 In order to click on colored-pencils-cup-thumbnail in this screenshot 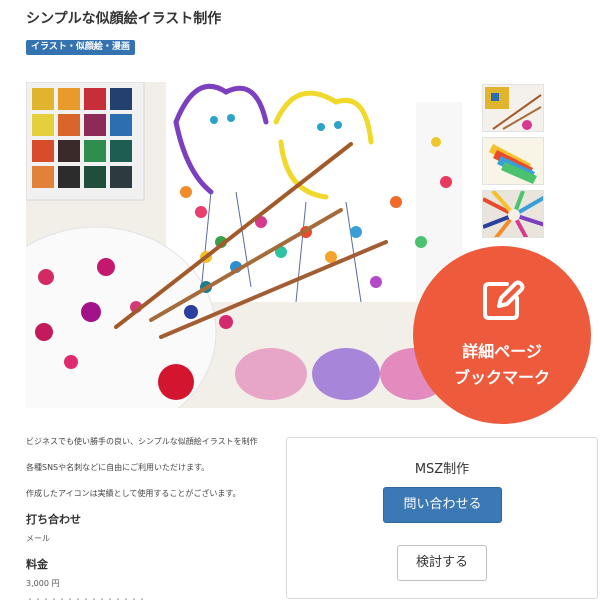, I will do `click(513, 161)`.